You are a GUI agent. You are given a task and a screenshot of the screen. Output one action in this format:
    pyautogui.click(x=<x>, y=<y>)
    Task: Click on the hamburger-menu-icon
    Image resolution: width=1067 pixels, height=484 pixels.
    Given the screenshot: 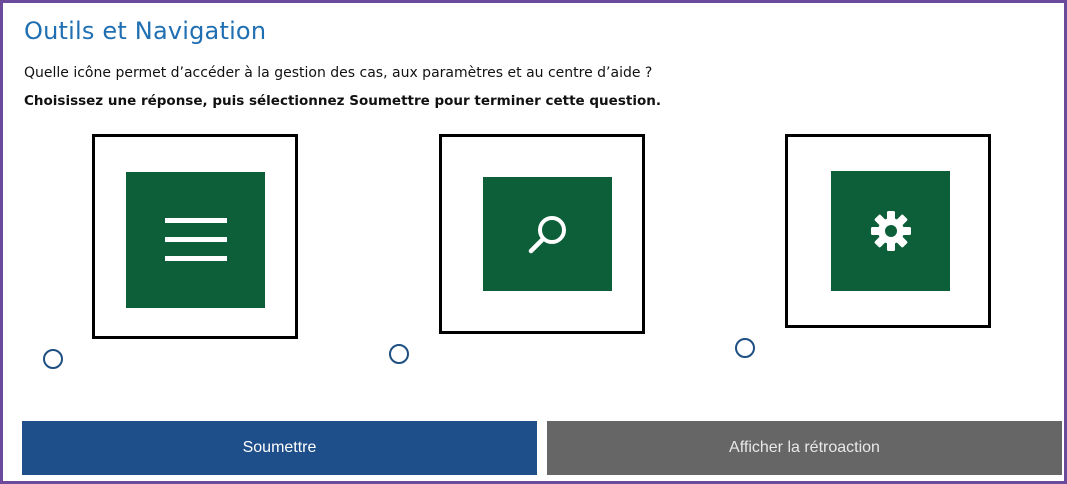 What is the action you would take?
    pyautogui.click(x=195, y=239)
    